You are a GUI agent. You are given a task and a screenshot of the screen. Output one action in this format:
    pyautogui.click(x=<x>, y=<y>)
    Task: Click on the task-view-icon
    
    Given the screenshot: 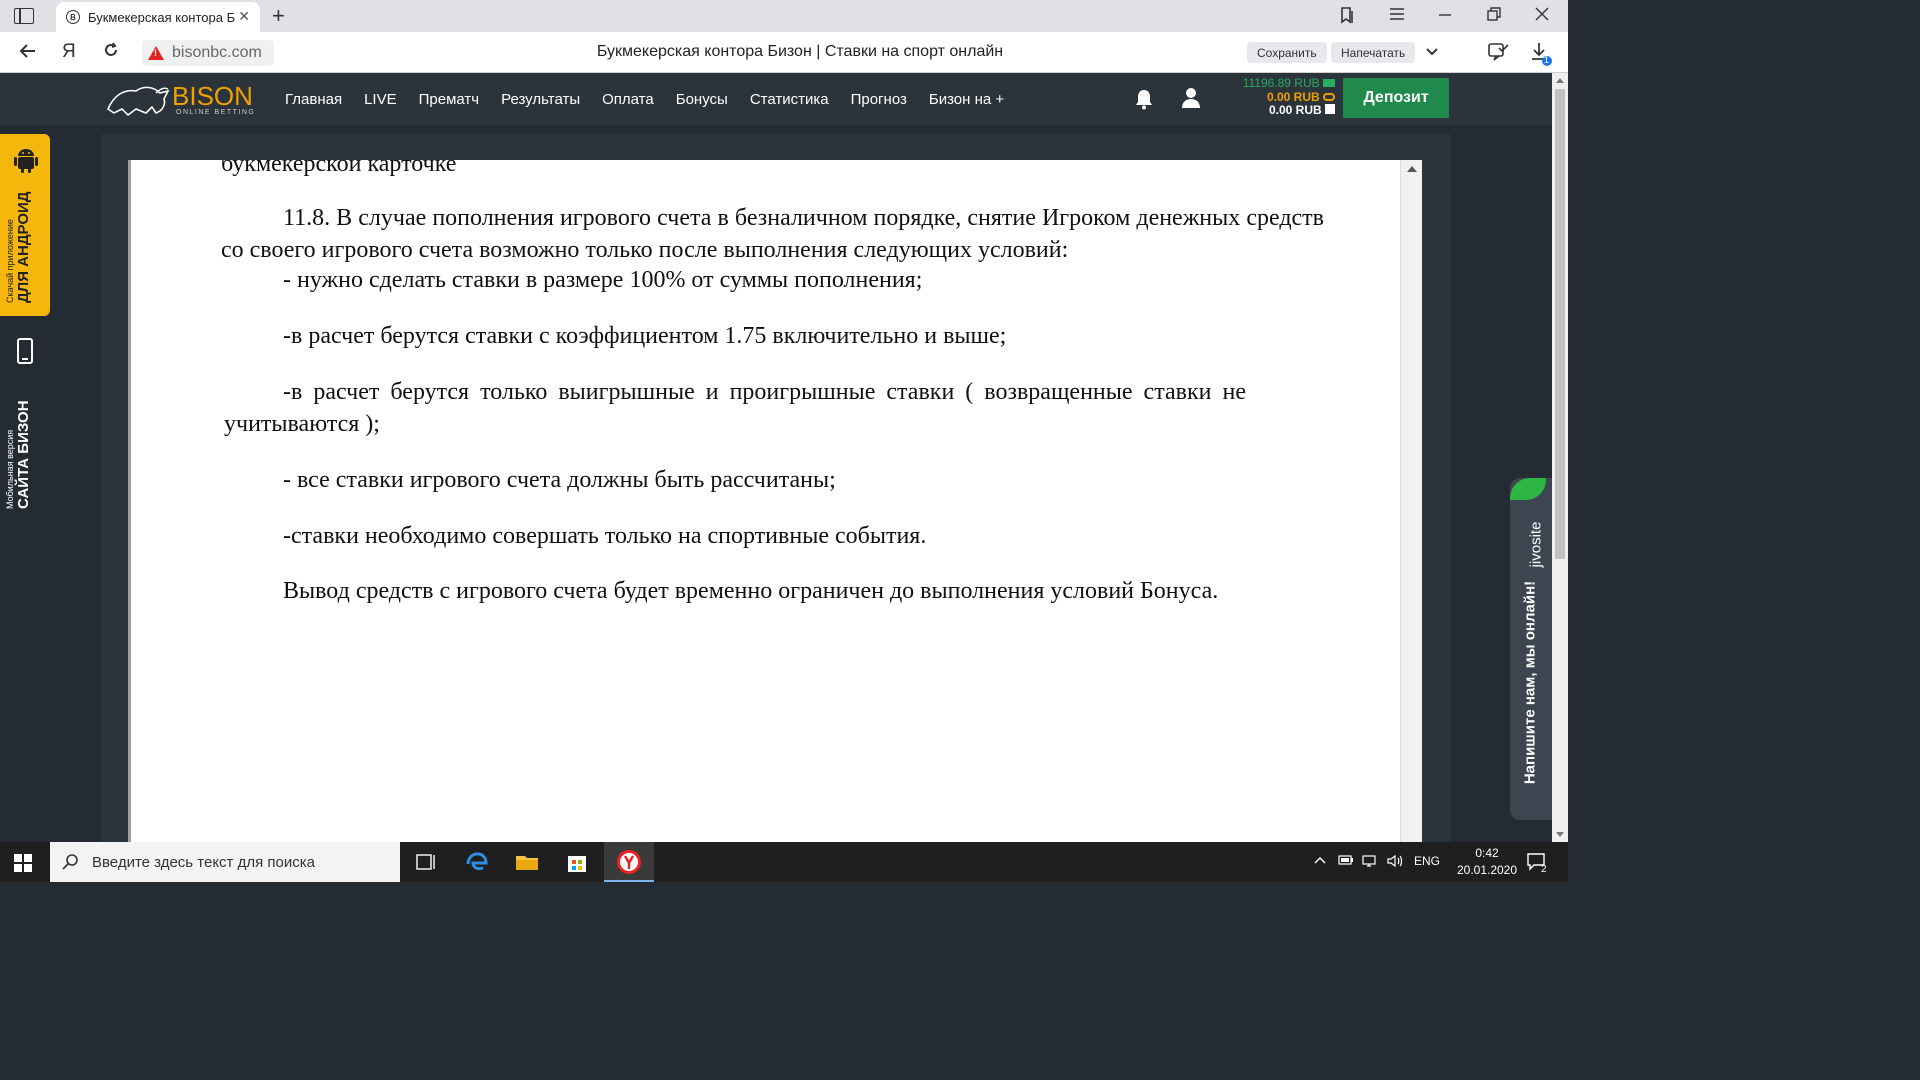 What is the action you would take?
    pyautogui.click(x=425, y=862)
    